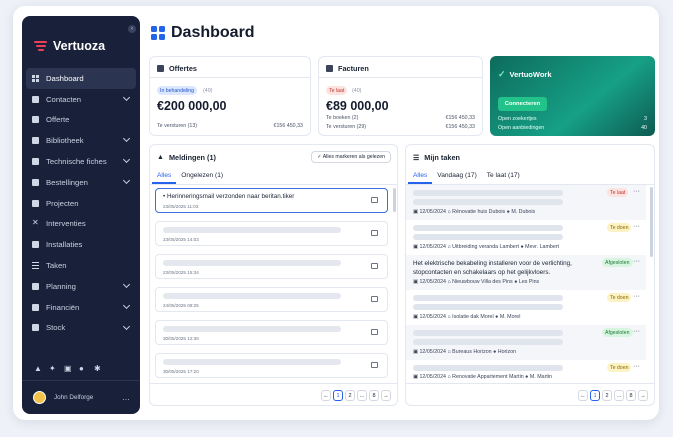 This screenshot has height=437, width=673. Describe the element at coordinates (35, 307) in the screenshot. I see `finance-icon` at that location.